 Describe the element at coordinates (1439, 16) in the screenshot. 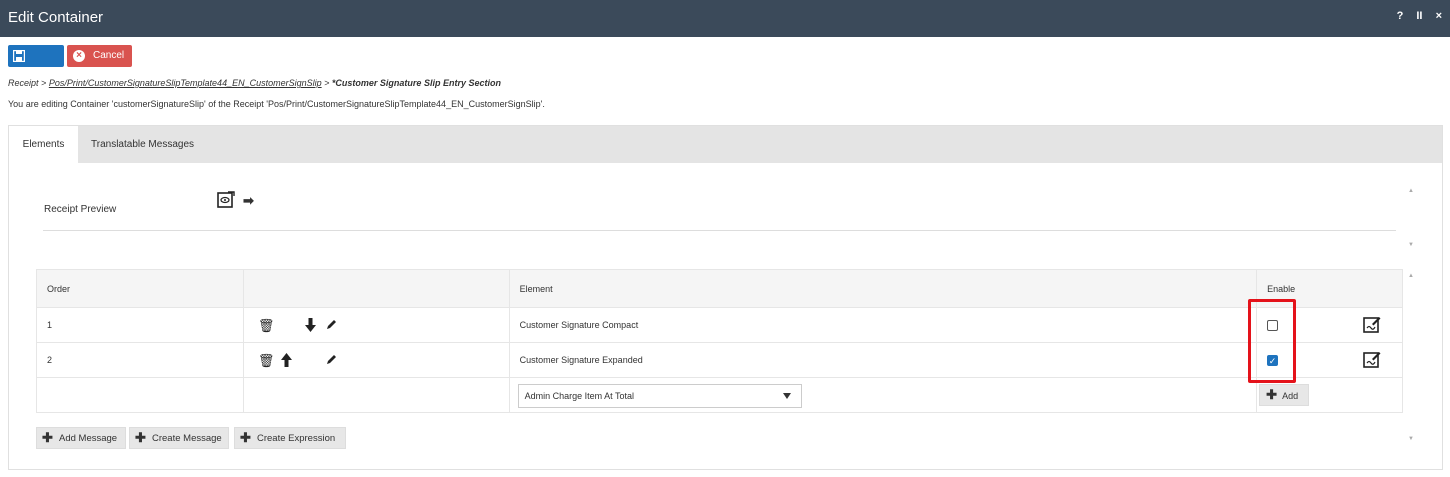

I see `close-icon: ×` at that location.